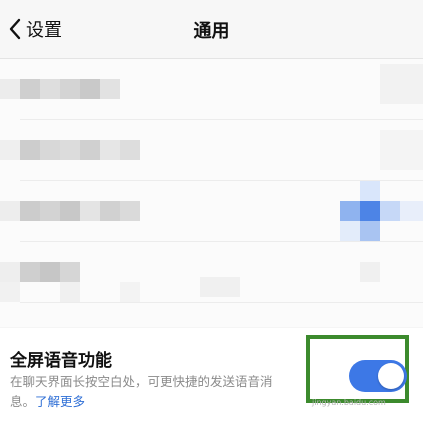 Image resolution: width=423 pixels, height=425 pixels. I want to click on navigation-bar: 设置 通用, so click(211, 29).